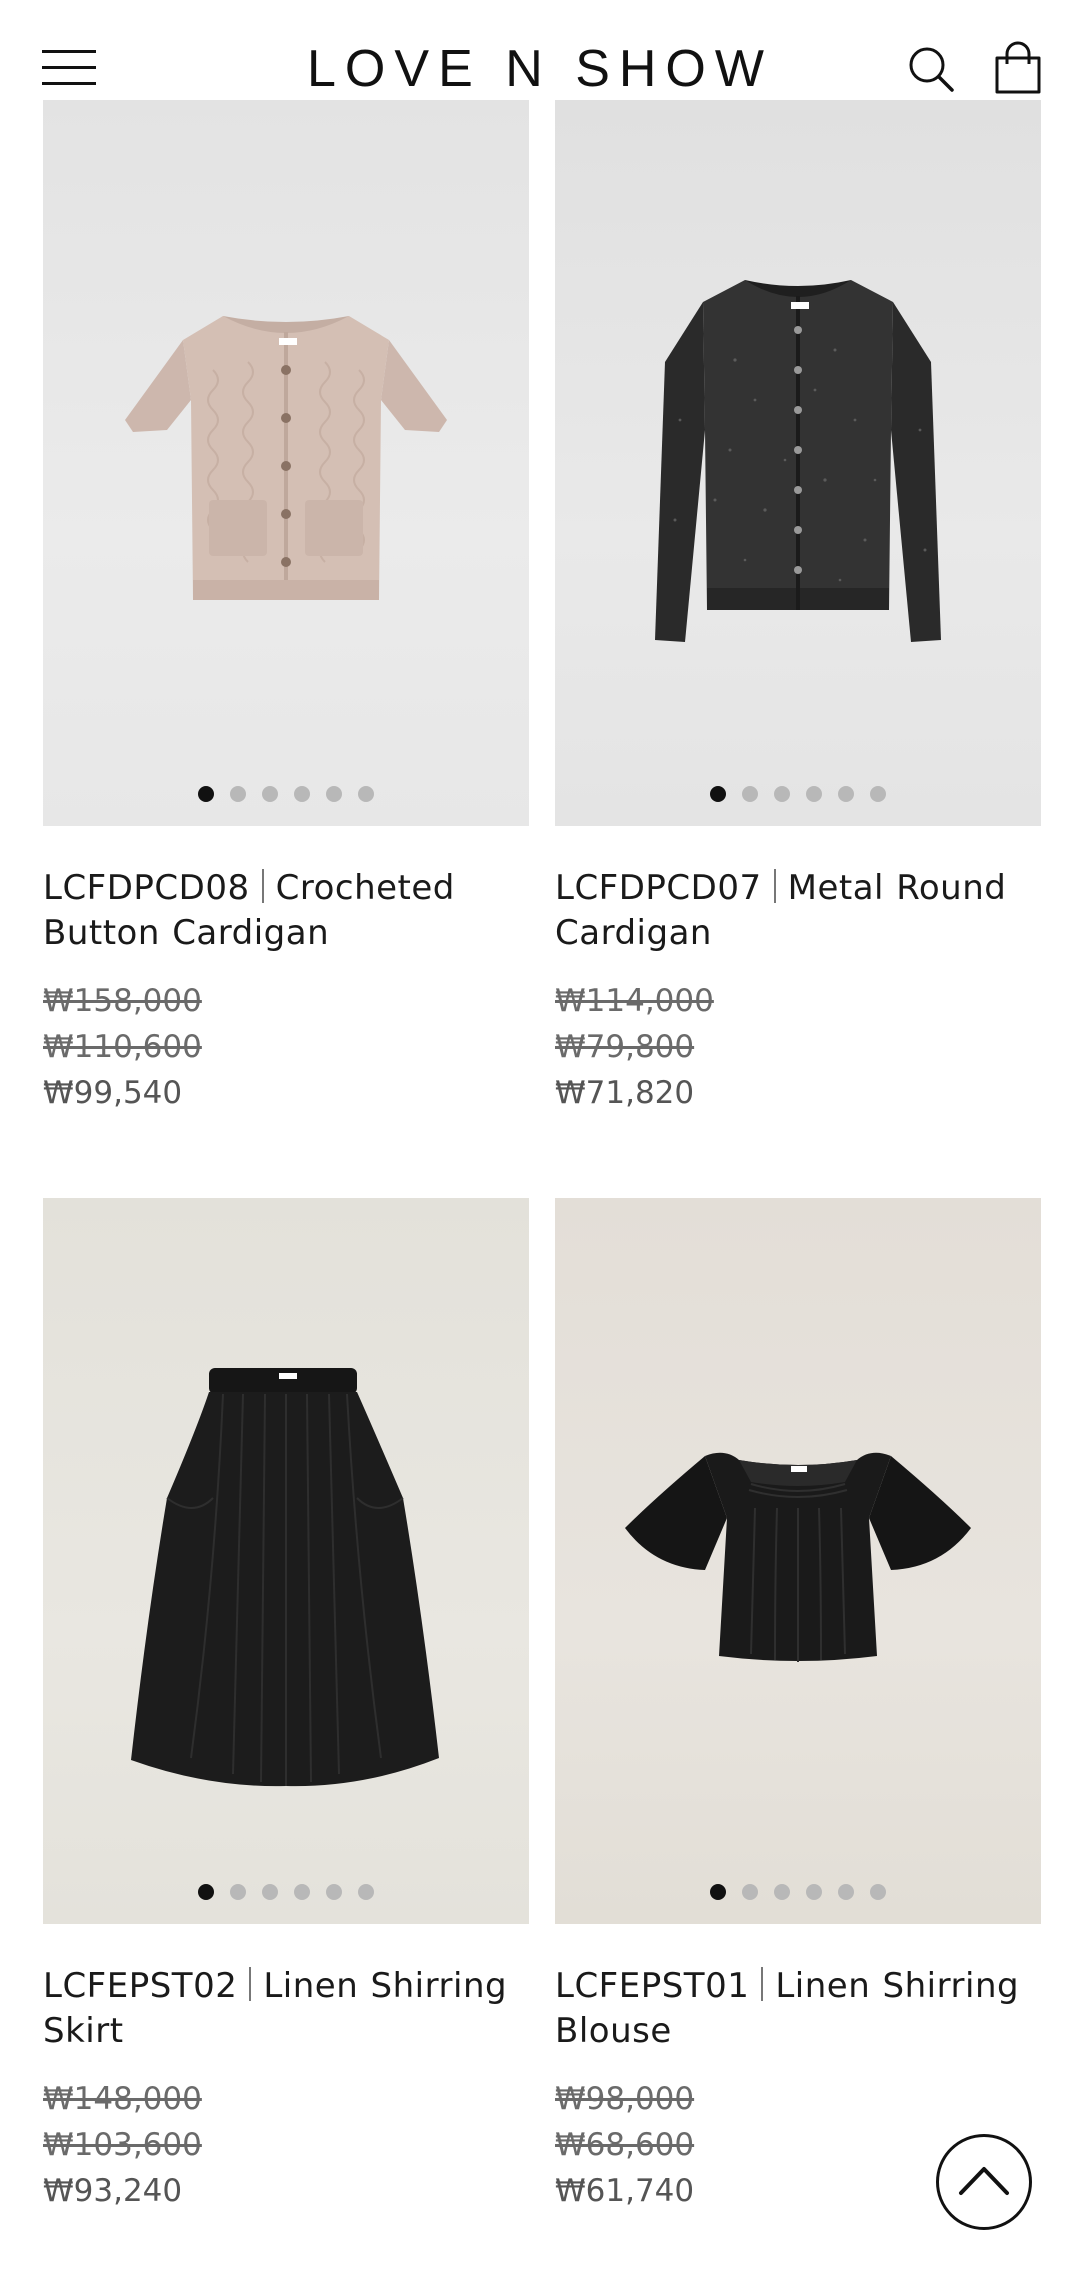 The width and height of the screenshot is (1080, 2284). I want to click on discount-price: ₩103,600, so click(122, 2145).